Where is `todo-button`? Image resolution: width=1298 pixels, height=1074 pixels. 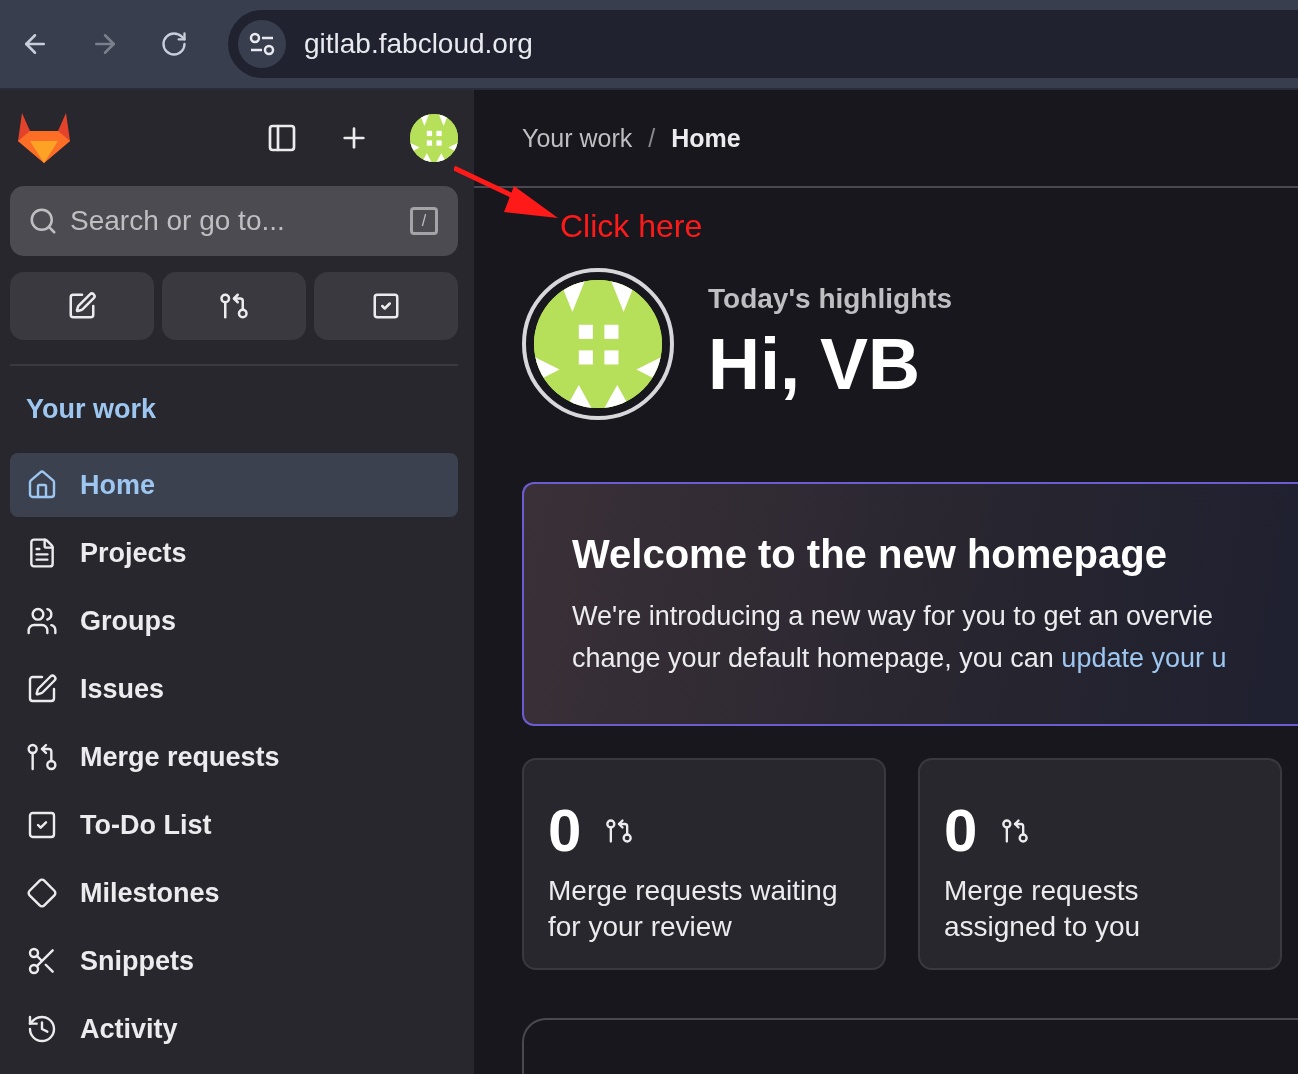
todo-button is located at coordinates (386, 306).